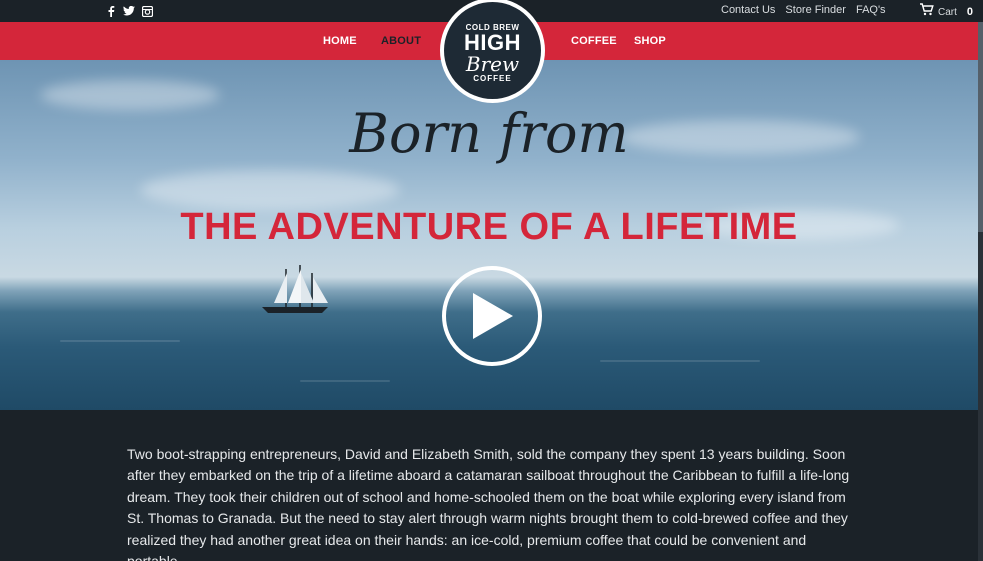 The image size is (983, 561). I want to click on nav-coffee: COFFEE, so click(594, 41).